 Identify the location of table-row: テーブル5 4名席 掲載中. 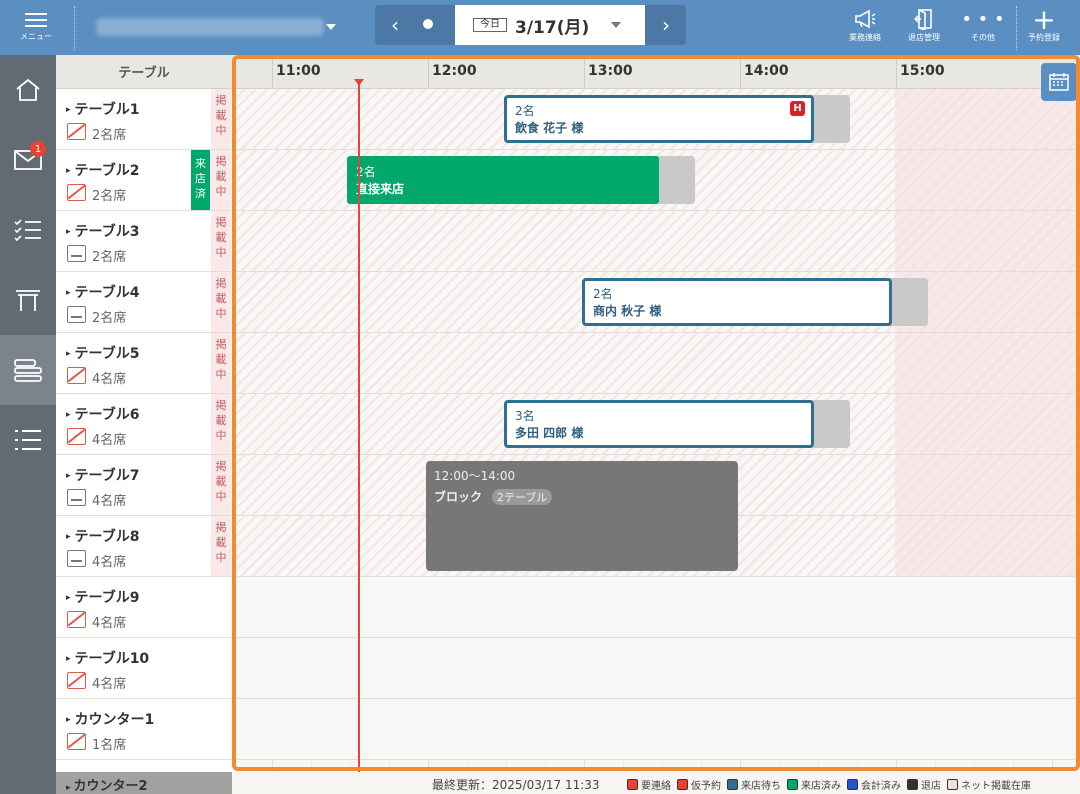
(144, 363).